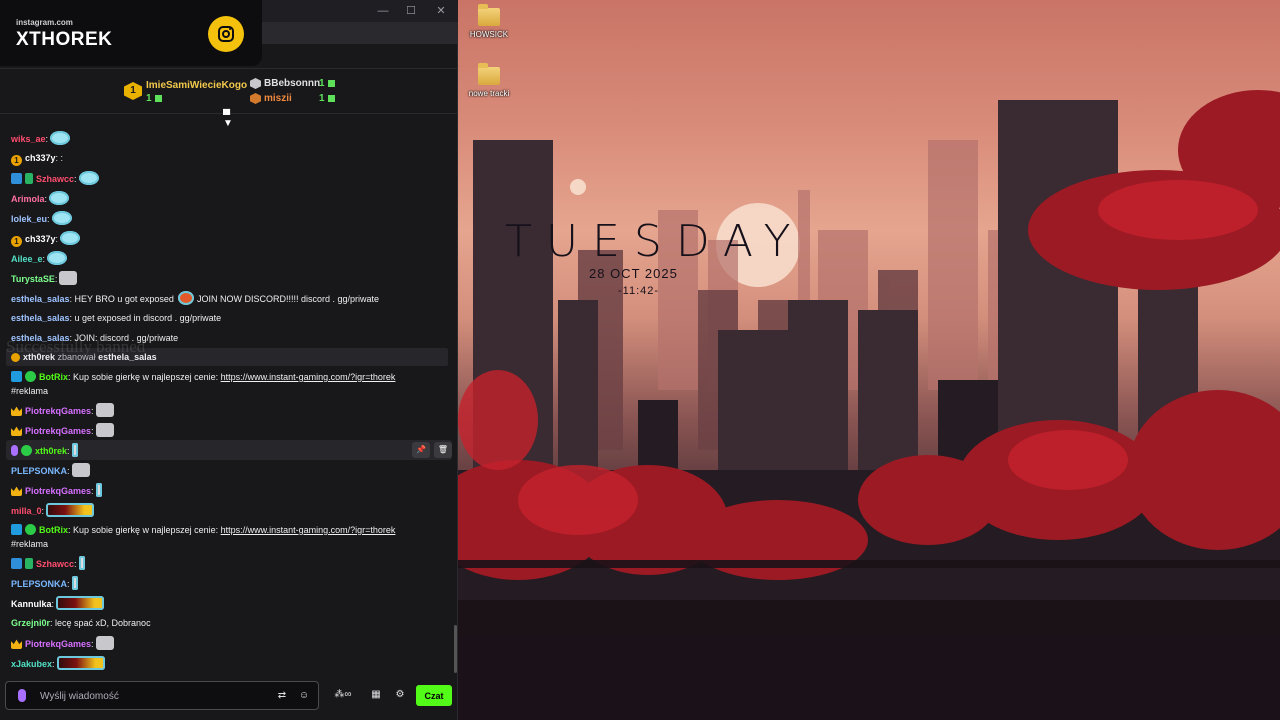 The image size is (1280, 720). I want to click on chat-username: wiks_ae, so click(28, 139).